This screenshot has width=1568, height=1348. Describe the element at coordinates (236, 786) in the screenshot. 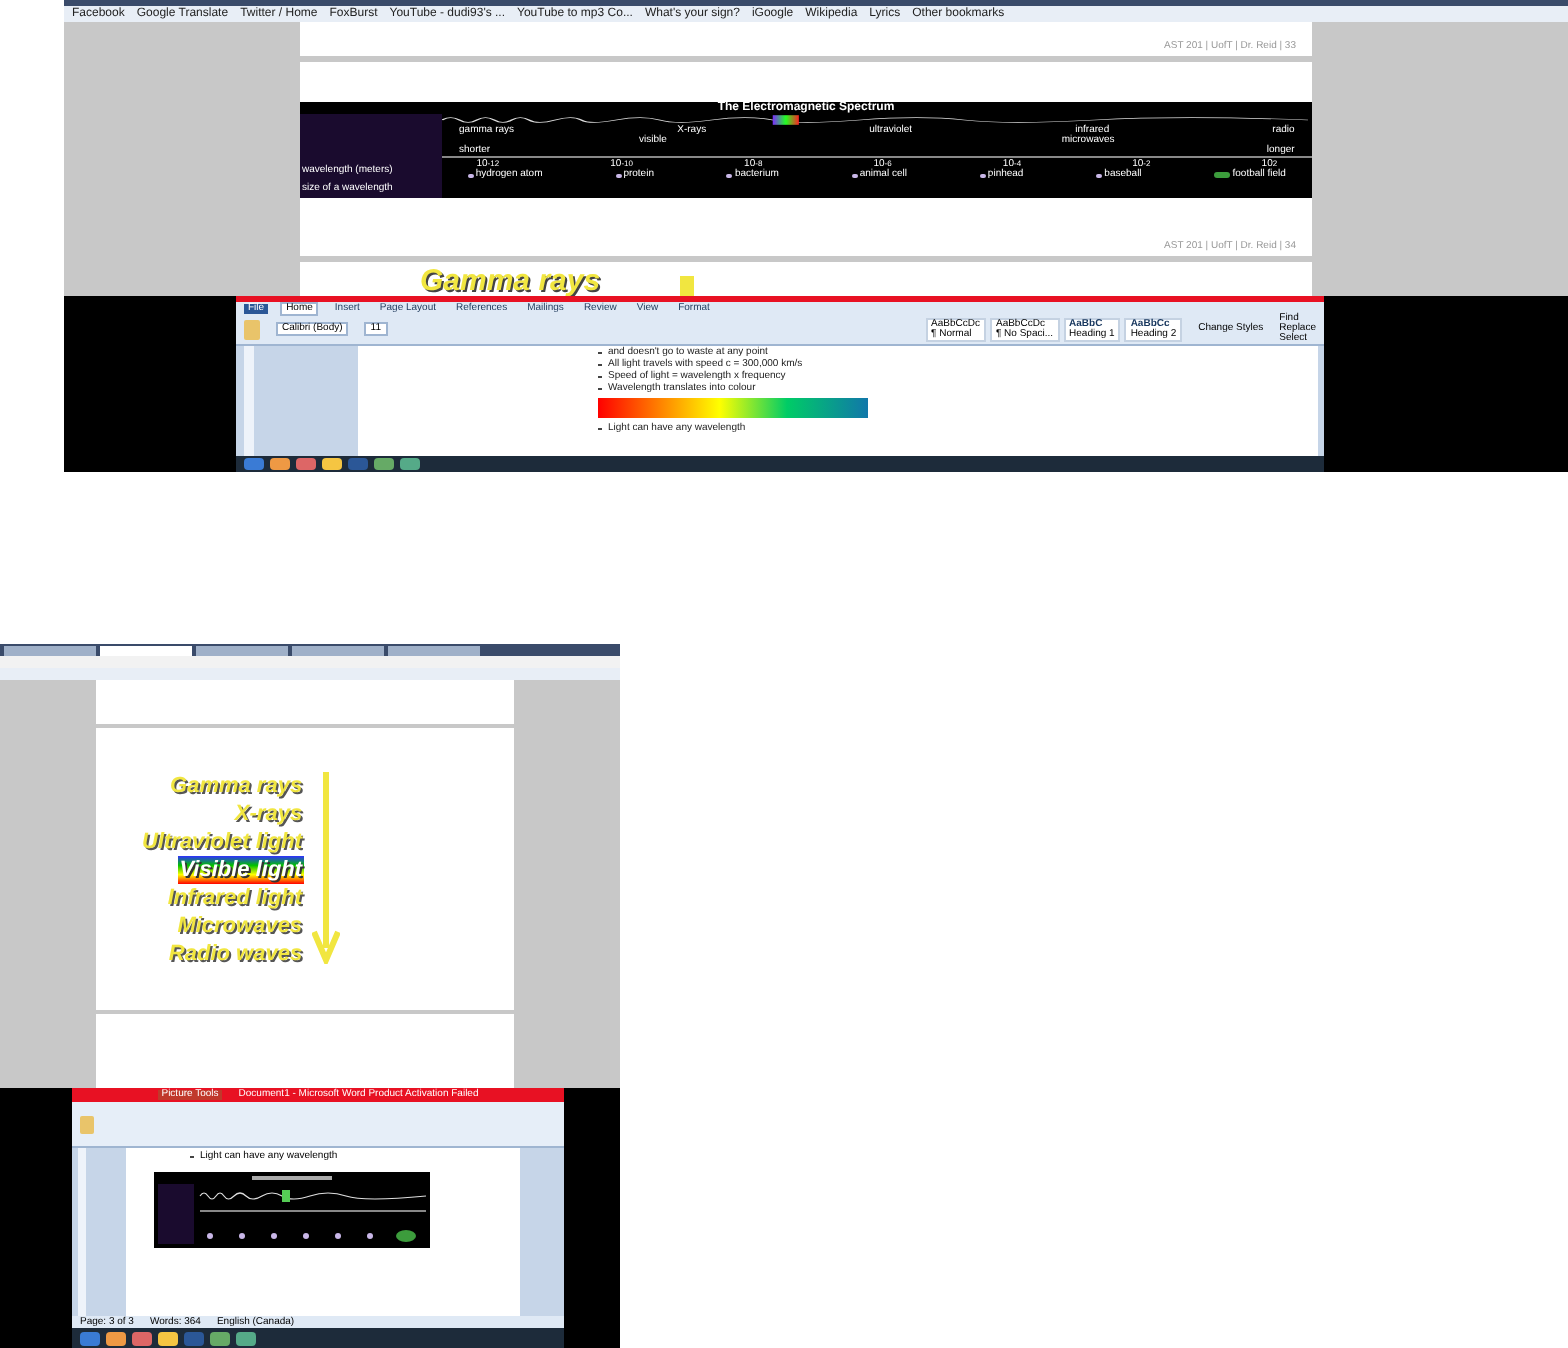

I see `spectrum-label: Gamma rays` at that location.